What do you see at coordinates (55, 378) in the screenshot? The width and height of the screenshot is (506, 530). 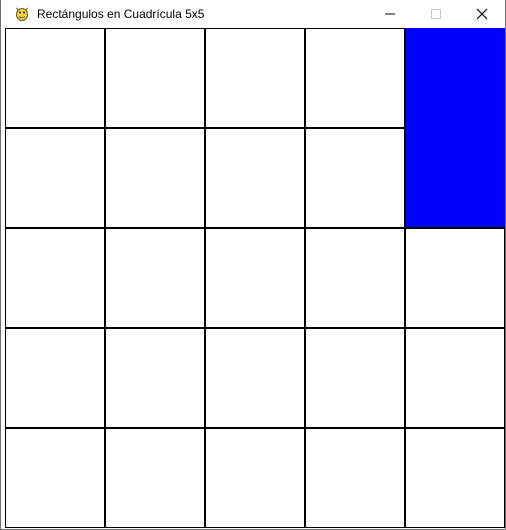 I see `grid-cell-r3-c0` at bounding box center [55, 378].